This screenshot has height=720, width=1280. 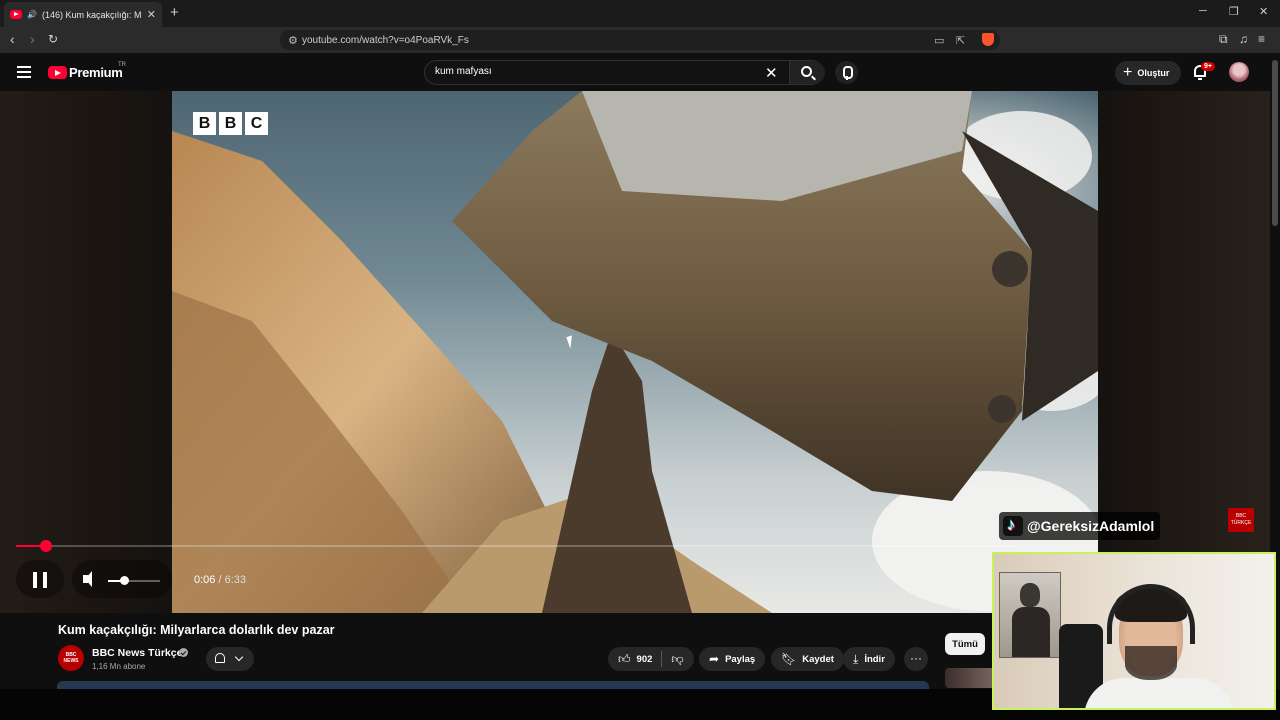 I want to click on seek-track, so click(x=516, y=546).